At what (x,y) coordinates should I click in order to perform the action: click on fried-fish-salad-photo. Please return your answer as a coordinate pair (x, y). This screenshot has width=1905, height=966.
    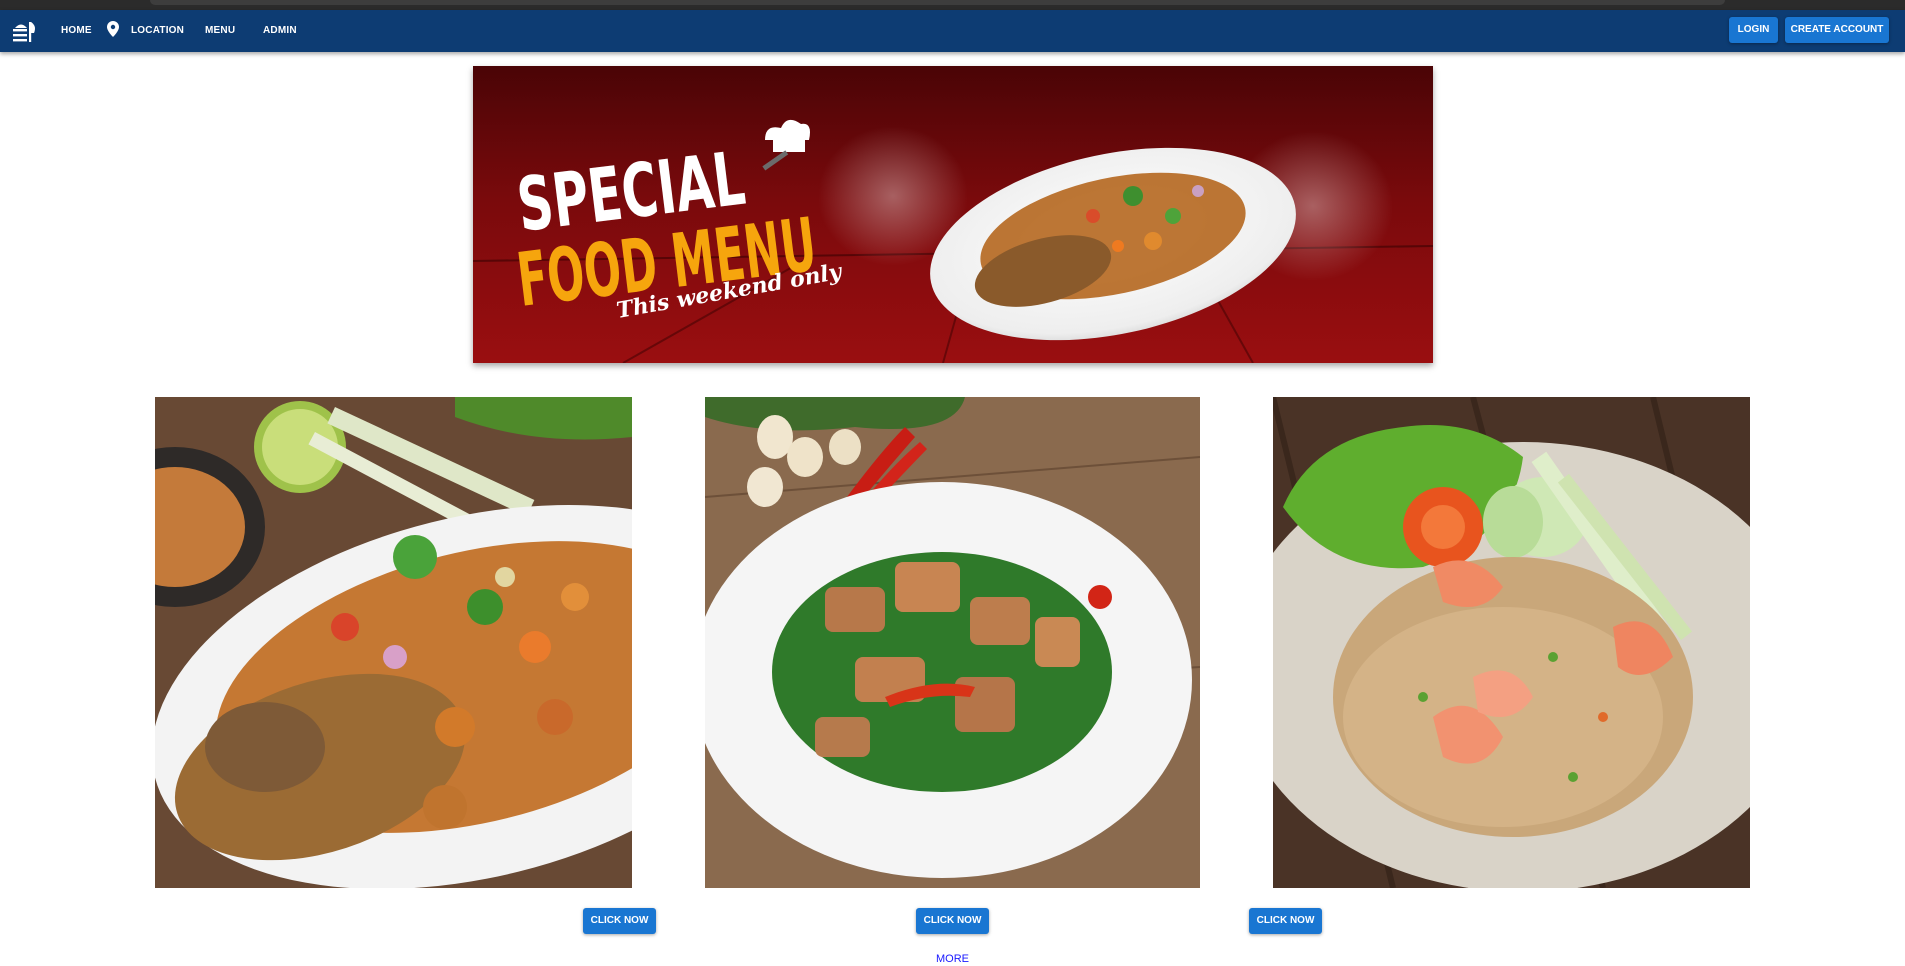
    Looking at the image, I should click on (393, 642).